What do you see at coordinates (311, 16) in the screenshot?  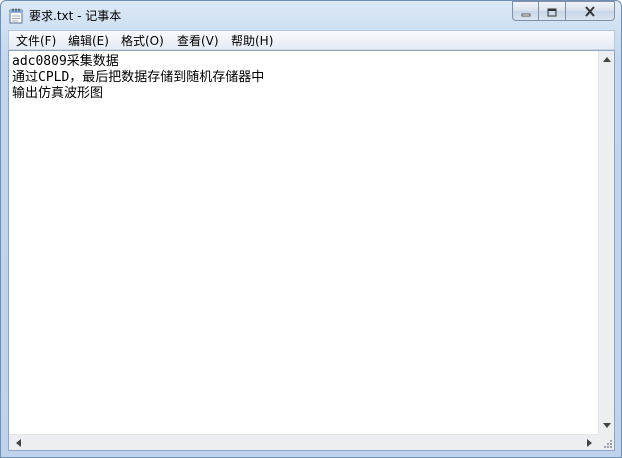 I see `title-bar: 要求.txt - 记事本` at bounding box center [311, 16].